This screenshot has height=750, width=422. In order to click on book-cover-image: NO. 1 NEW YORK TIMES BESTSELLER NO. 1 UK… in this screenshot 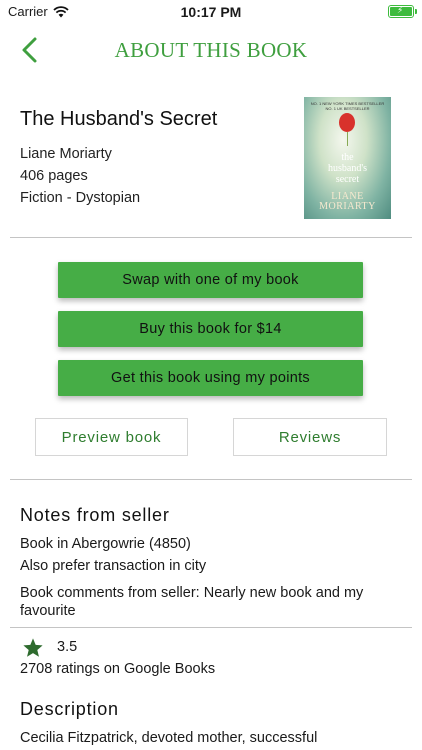, I will do `click(347, 158)`.